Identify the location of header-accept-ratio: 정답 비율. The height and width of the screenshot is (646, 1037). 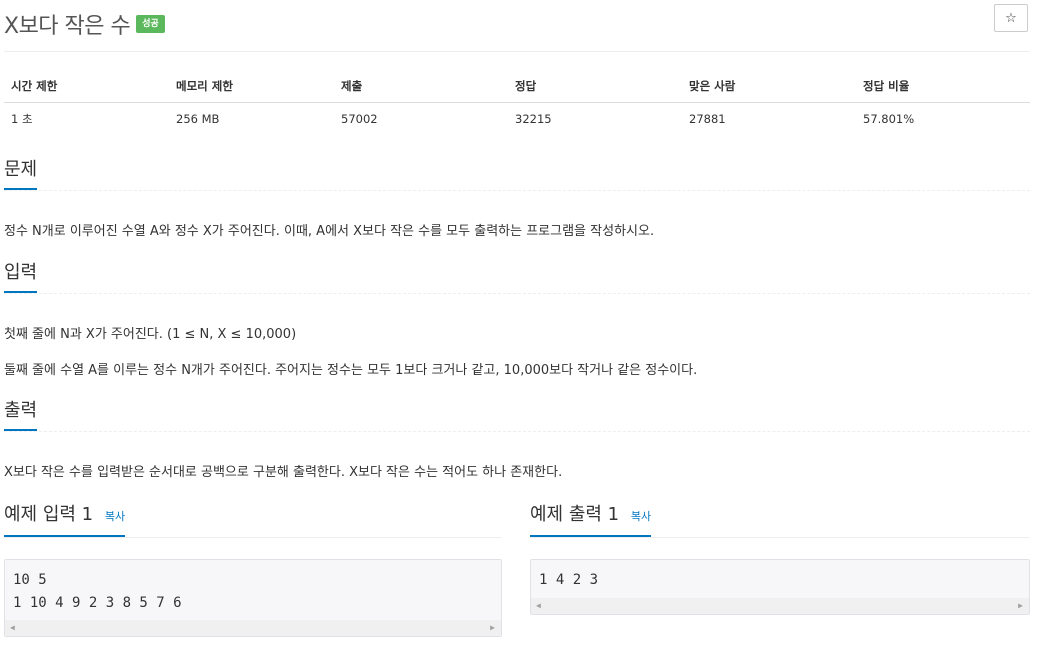
(943, 86).